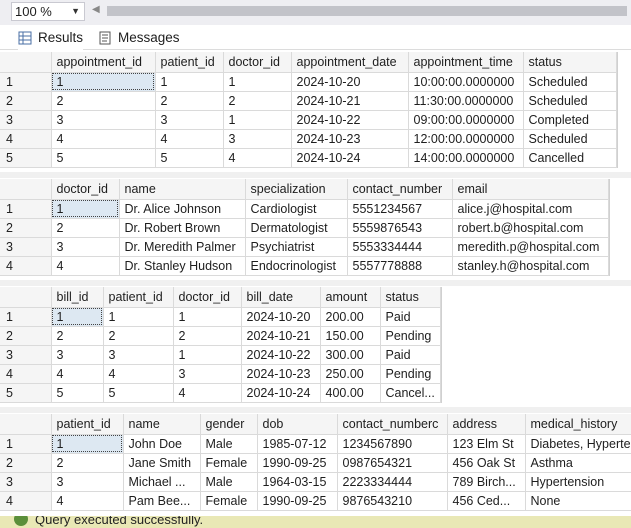 The image size is (631, 528). Describe the element at coordinates (350, 355) in the screenshot. I see `table-cell: 300.00` at that location.